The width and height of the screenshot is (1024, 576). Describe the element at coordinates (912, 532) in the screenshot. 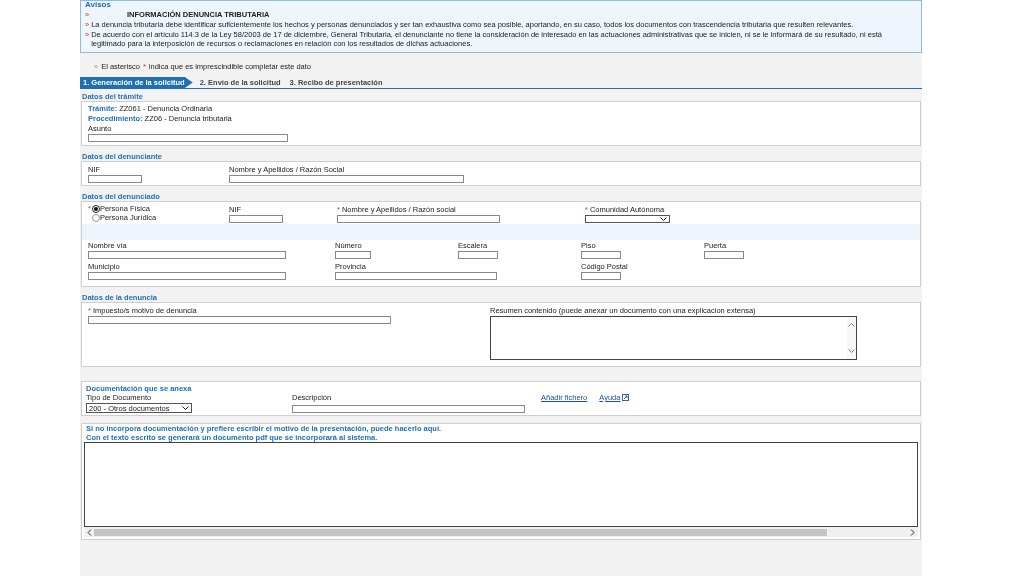

I see `chevron-right-icon` at that location.